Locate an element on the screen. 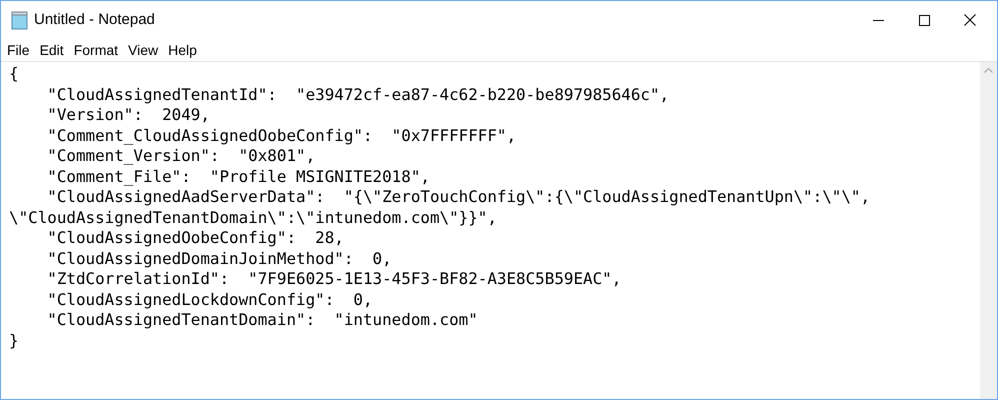  maximize-icon is located at coordinates (924, 20).